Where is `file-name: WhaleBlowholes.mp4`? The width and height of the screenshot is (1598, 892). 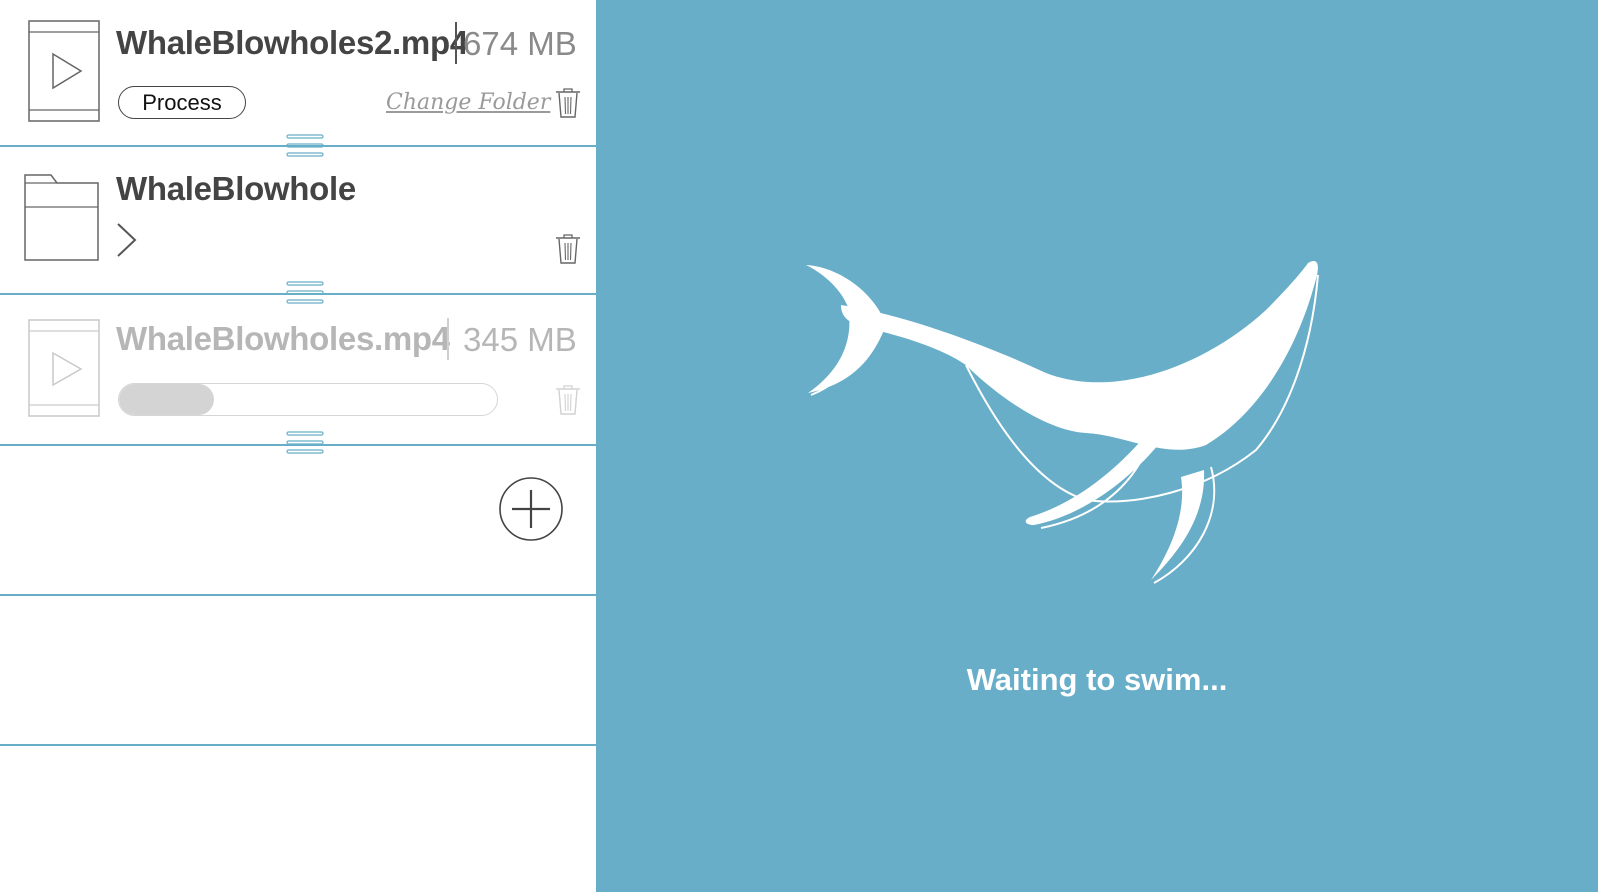
file-name: WhaleBlowholes.mp4 is located at coordinates (283, 338).